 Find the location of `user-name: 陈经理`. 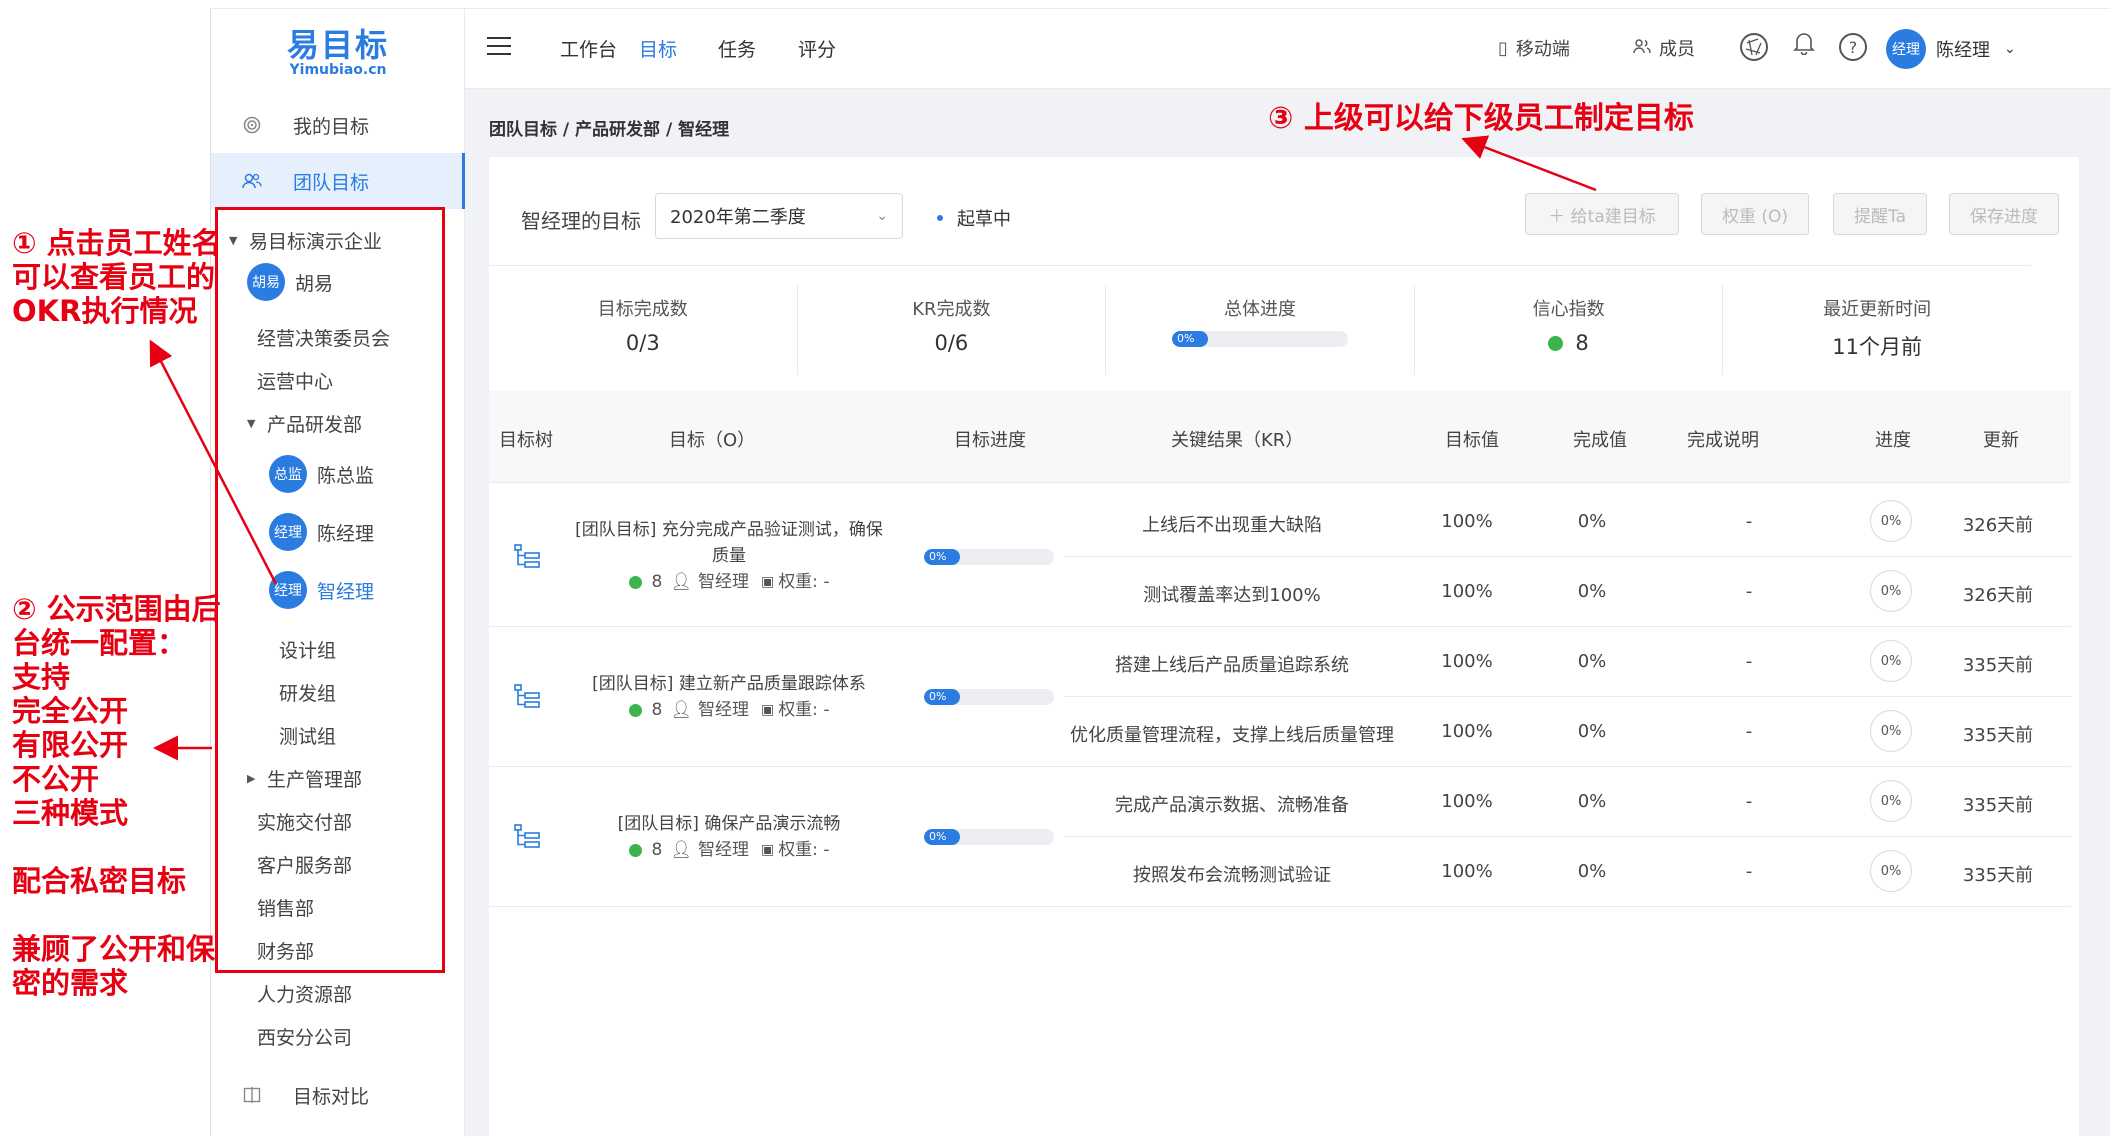

user-name: 陈经理 is located at coordinates (1963, 50).